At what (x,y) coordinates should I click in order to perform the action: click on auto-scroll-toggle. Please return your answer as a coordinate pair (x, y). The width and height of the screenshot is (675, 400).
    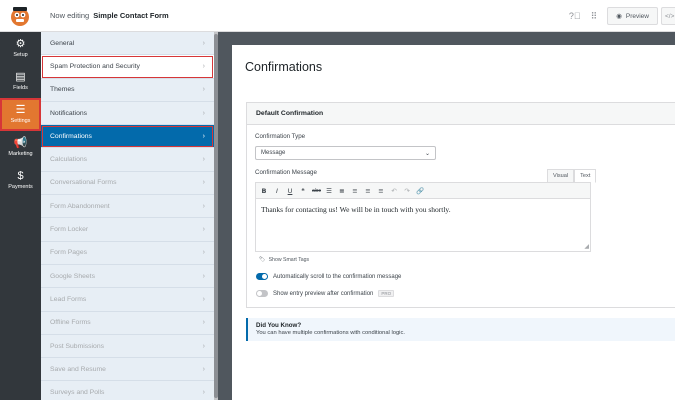
    Looking at the image, I should click on (262, 276).